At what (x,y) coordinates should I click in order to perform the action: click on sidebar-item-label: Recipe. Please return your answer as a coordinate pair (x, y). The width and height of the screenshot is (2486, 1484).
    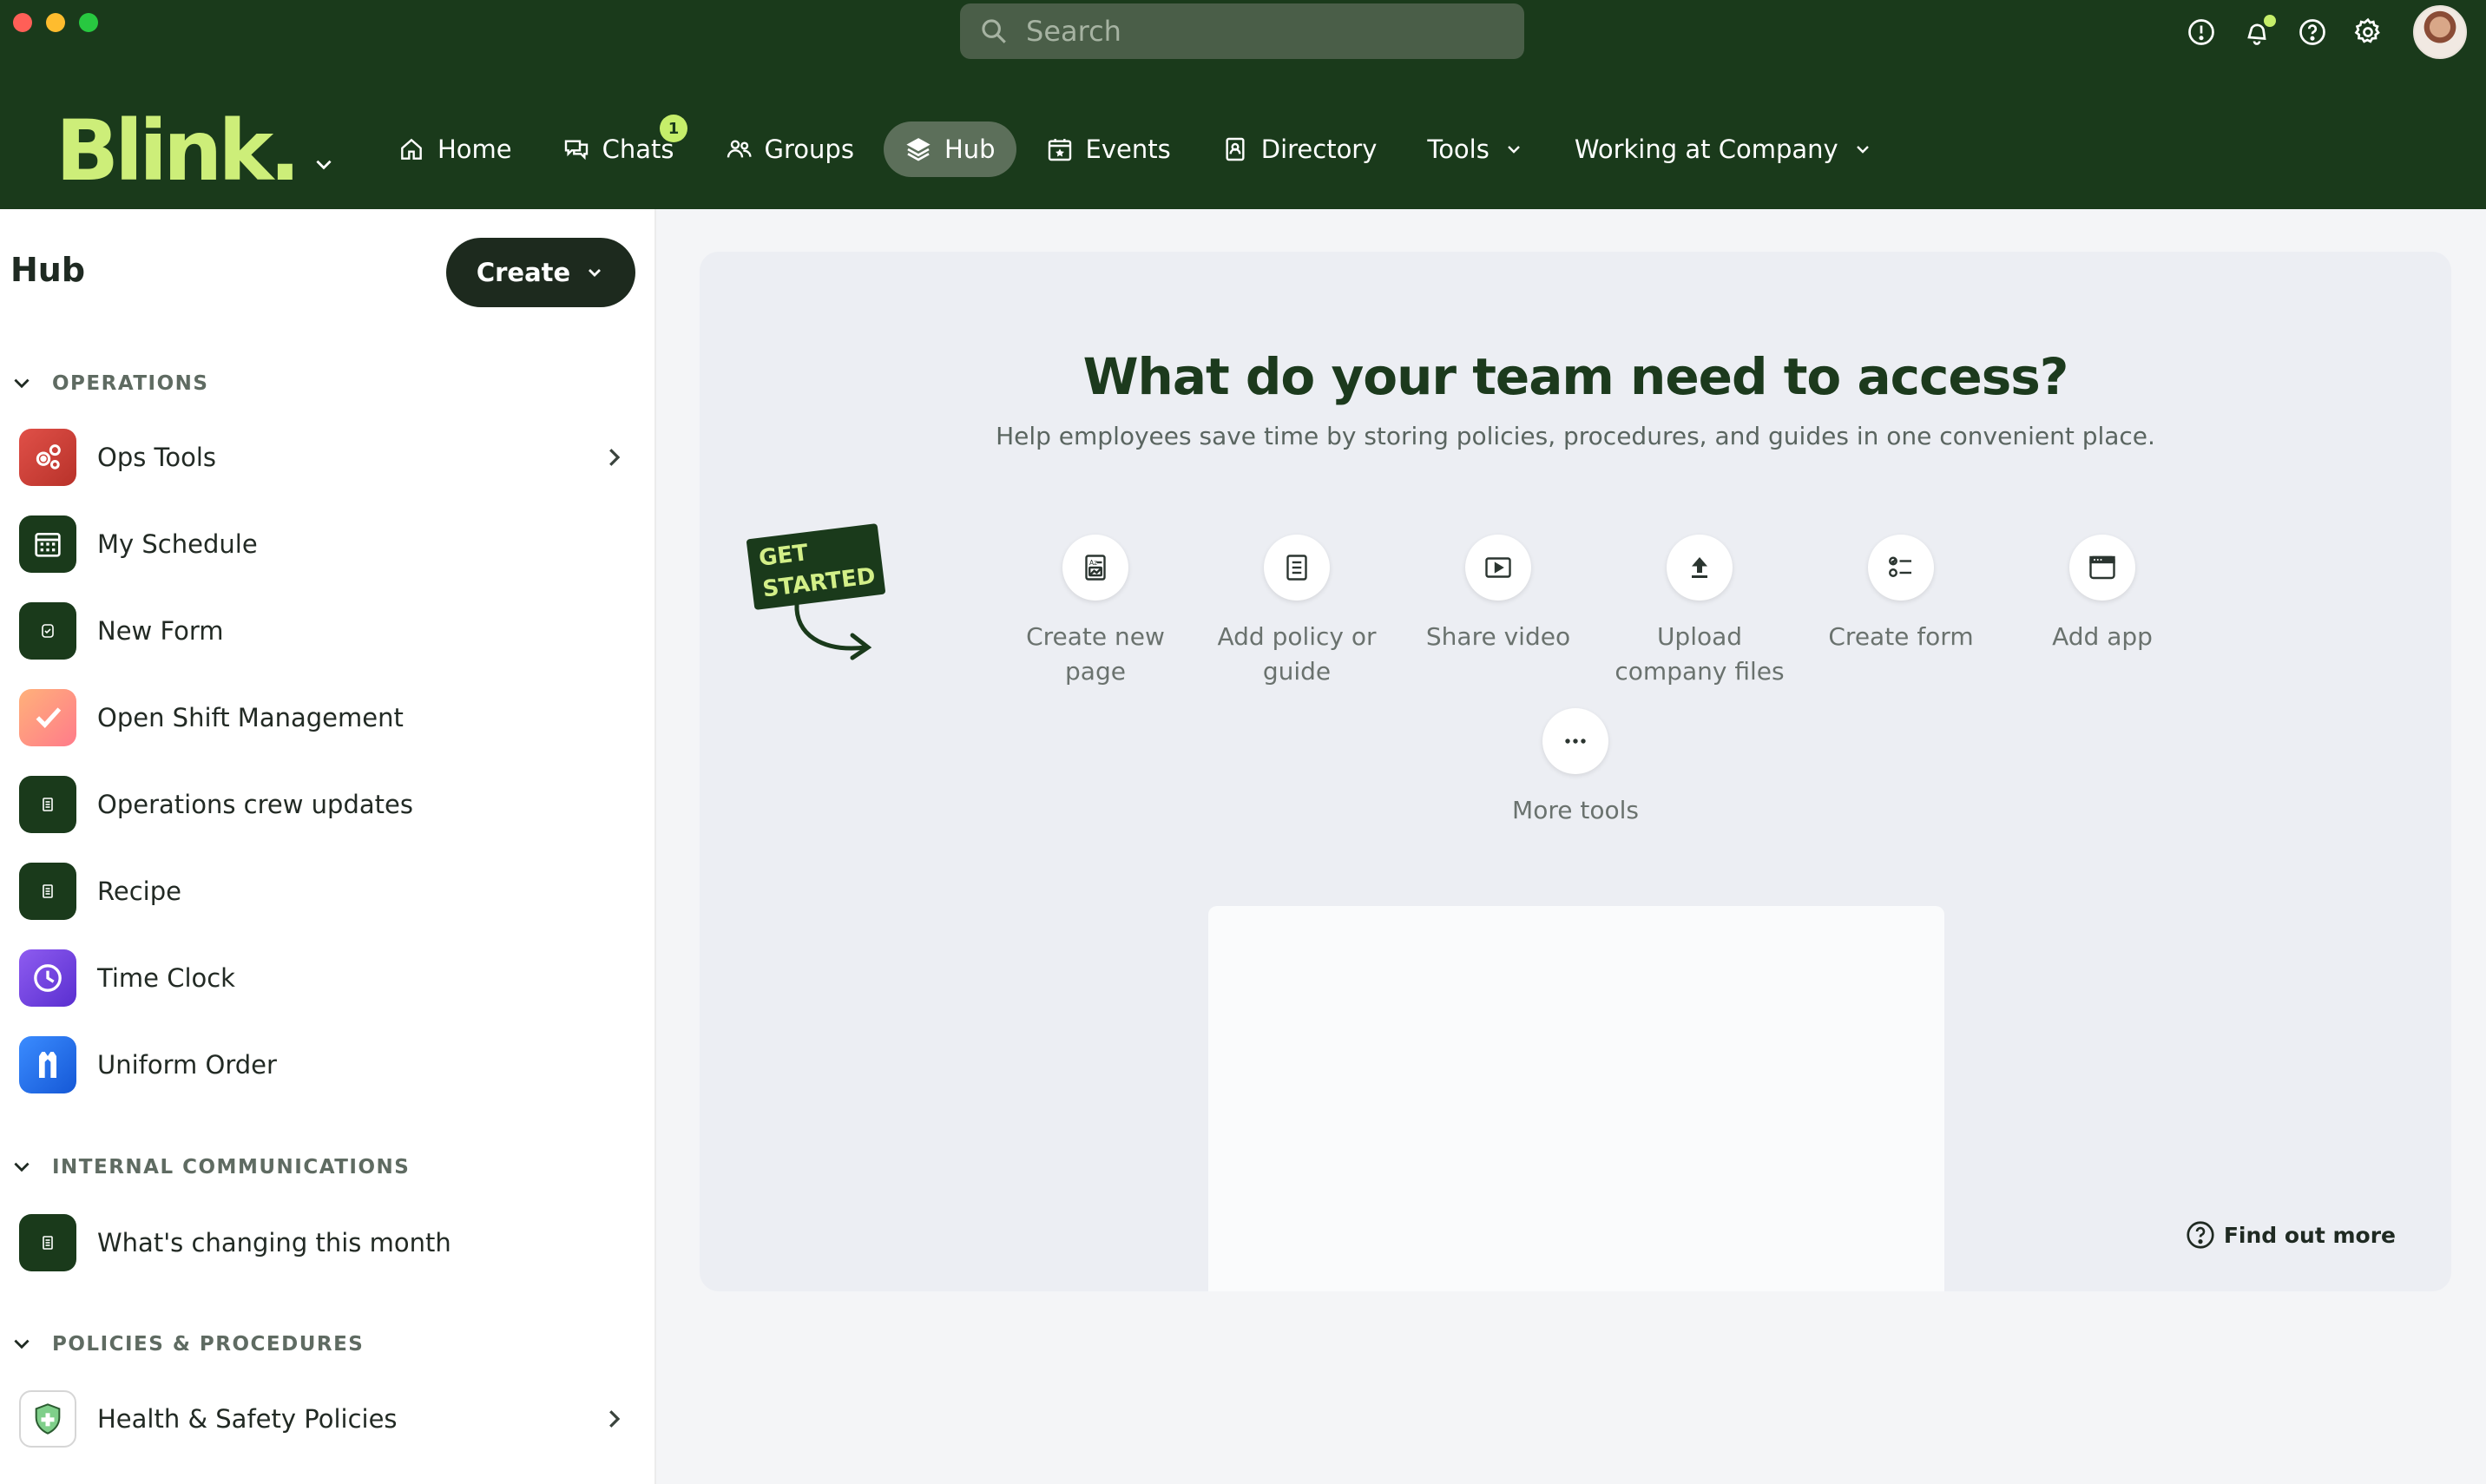
    Looking at the image, I should click on (139, 892).